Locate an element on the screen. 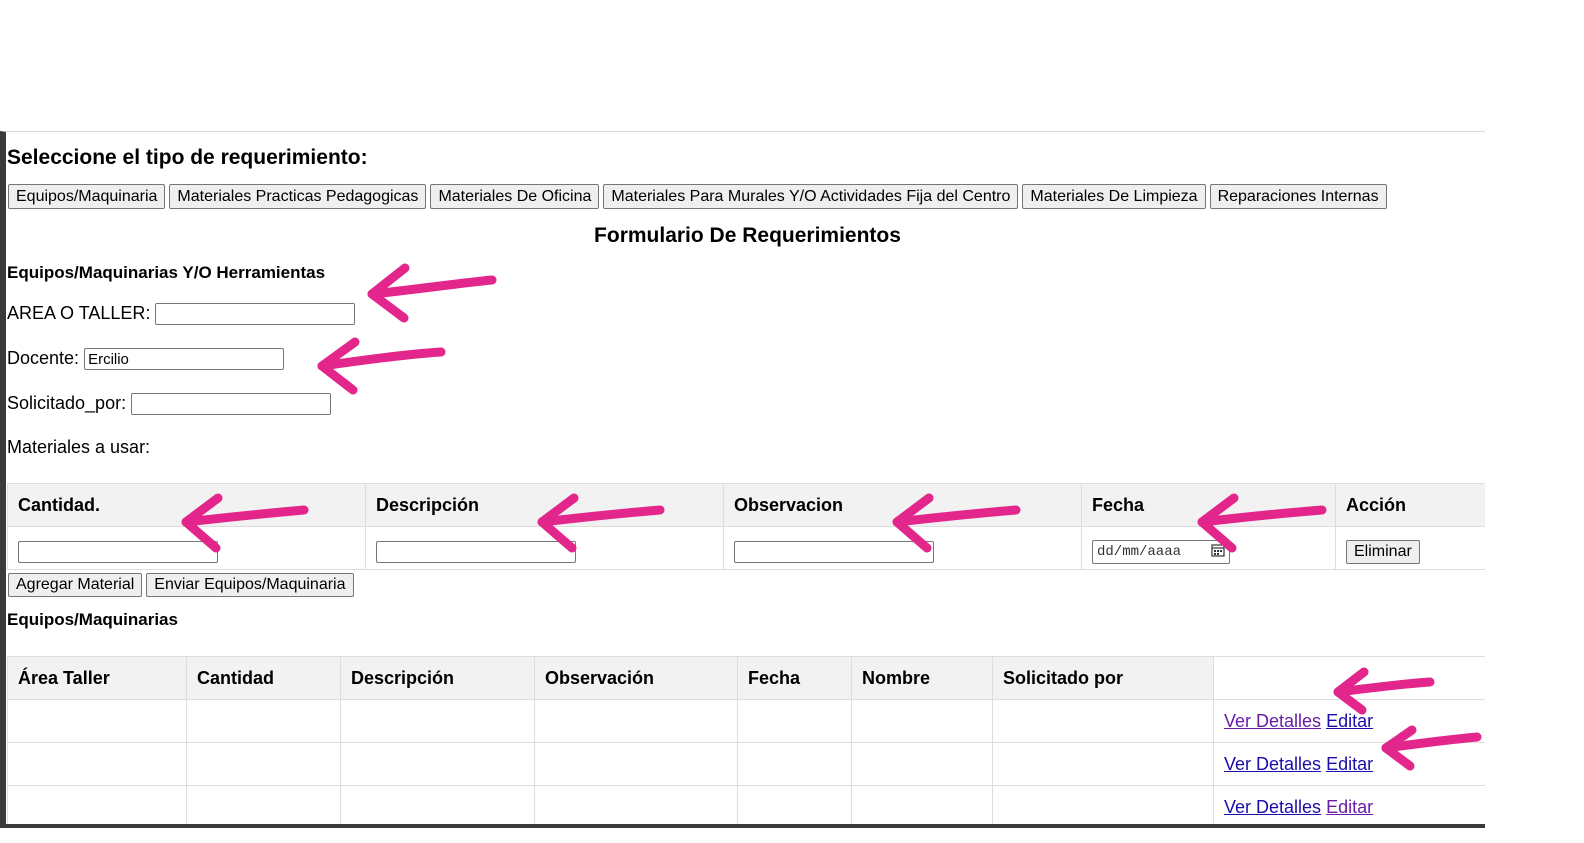 This screenshot has height=843, width=1584. form-subtitle: Equipos/Maquinarias Y/O Herramientas is located at coordinates (166, 272).